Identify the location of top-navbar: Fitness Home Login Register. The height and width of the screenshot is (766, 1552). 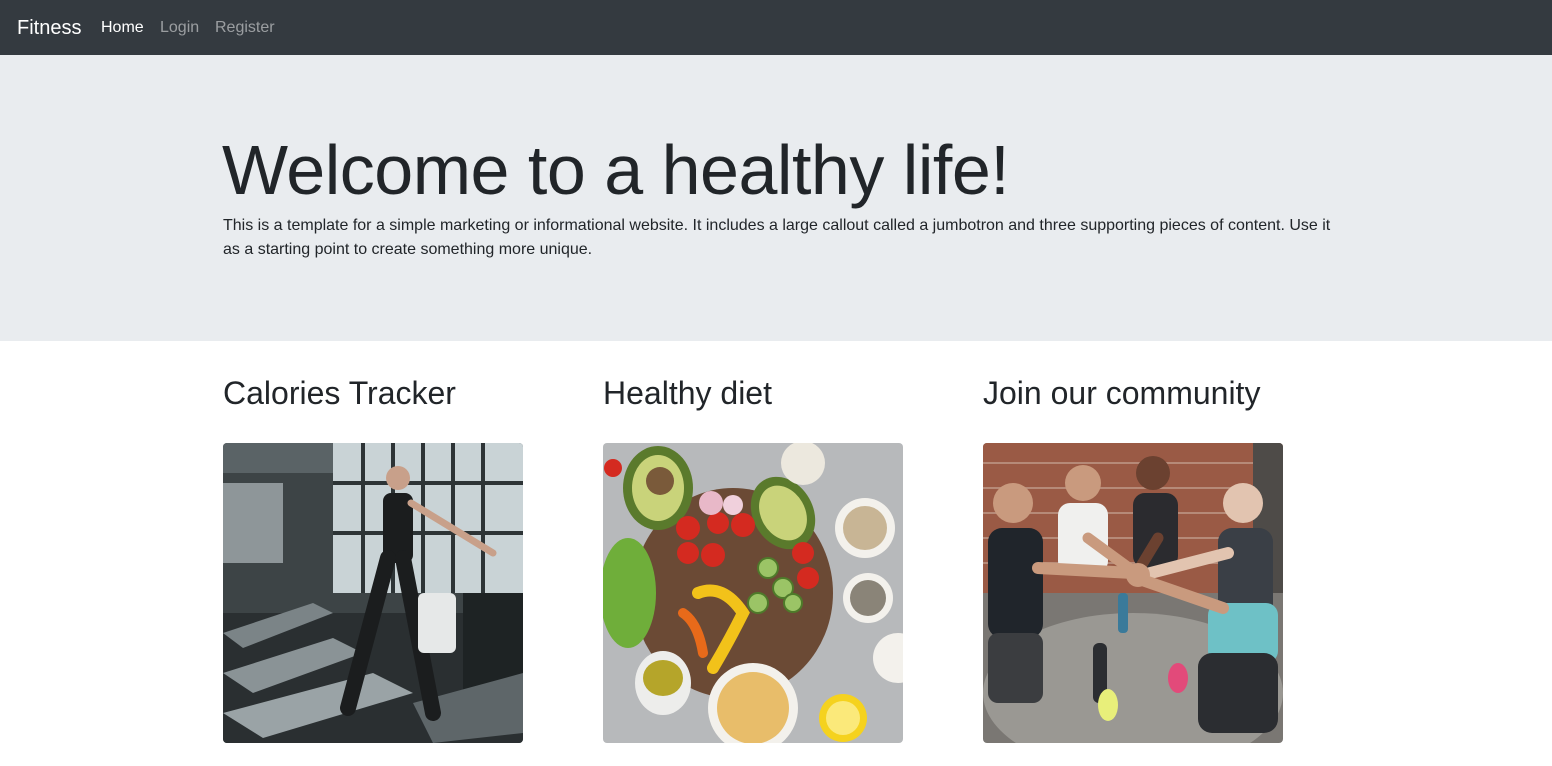
(776, 27).